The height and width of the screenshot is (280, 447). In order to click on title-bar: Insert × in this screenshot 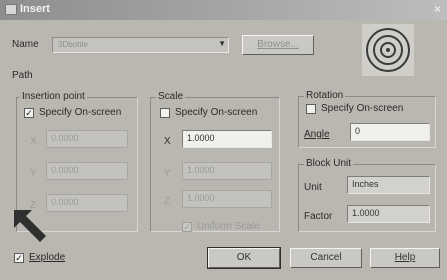, I will do `click(223, 10)`.